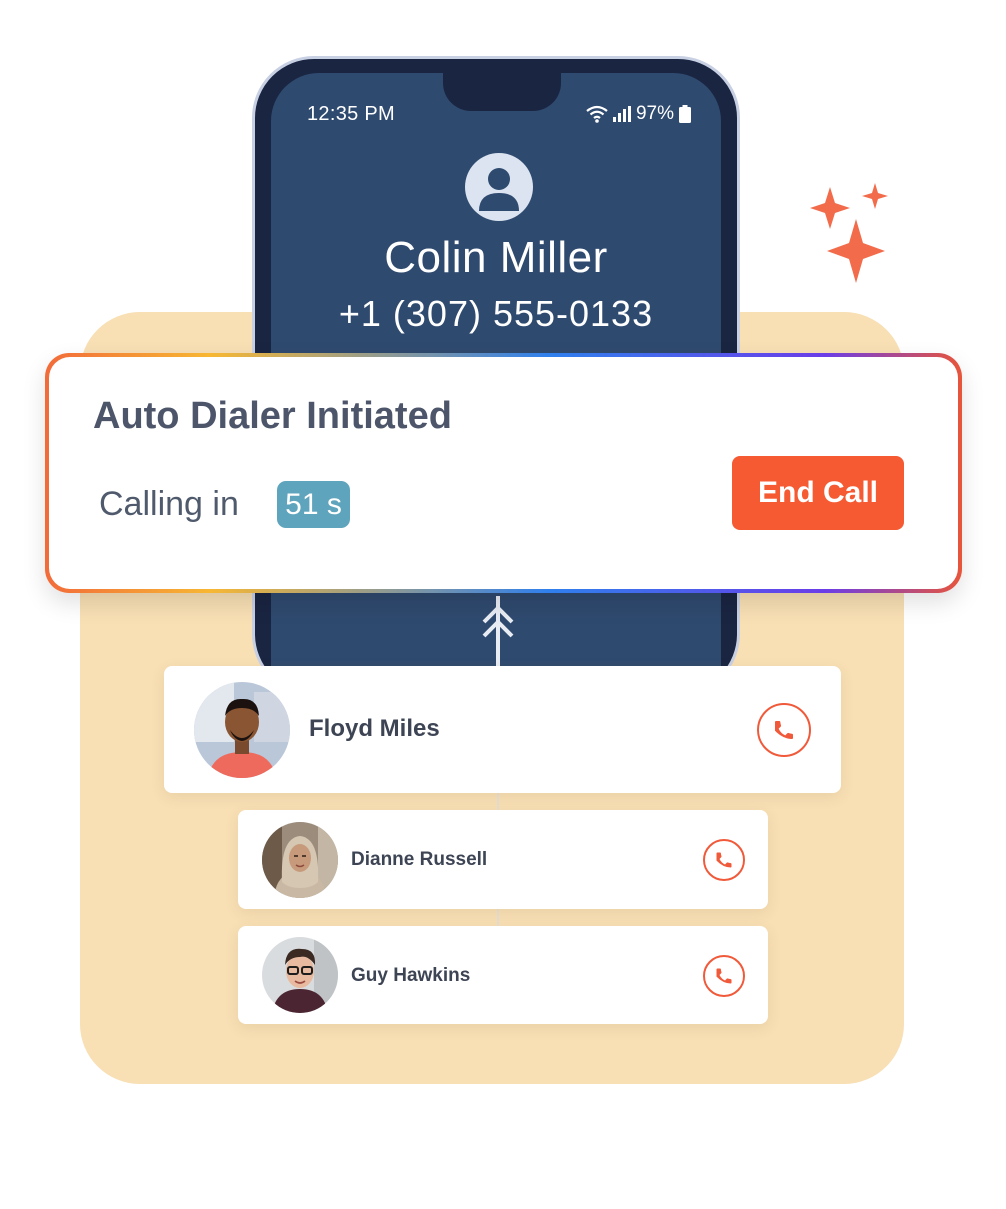  What do you see at coordinates (849, 233) in the screenshot?
I see `sparkles-icon` at bounding box center [849, 233].